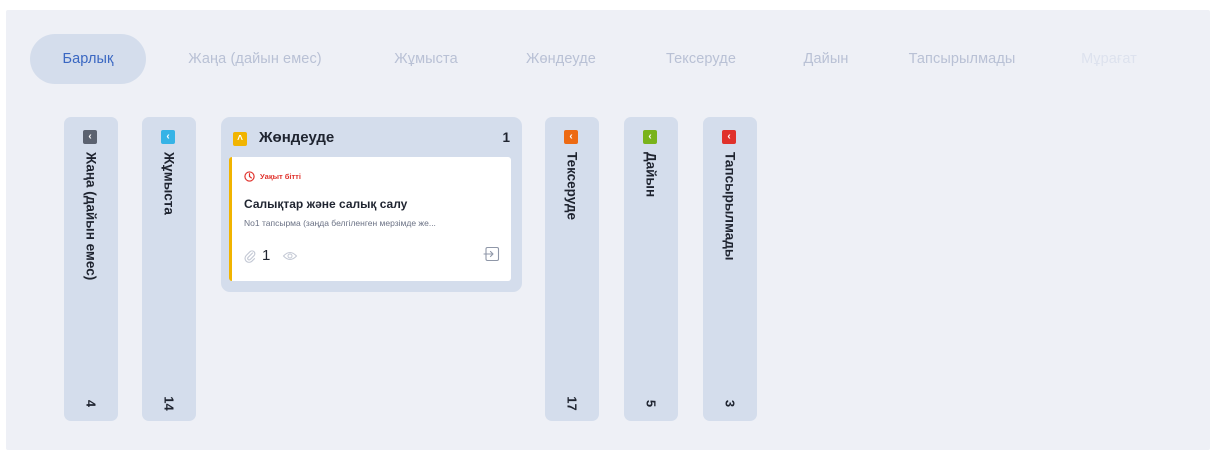  Describe the element at coordinates (492, 254) in the screenshot. I see `enter-icon` at that location.